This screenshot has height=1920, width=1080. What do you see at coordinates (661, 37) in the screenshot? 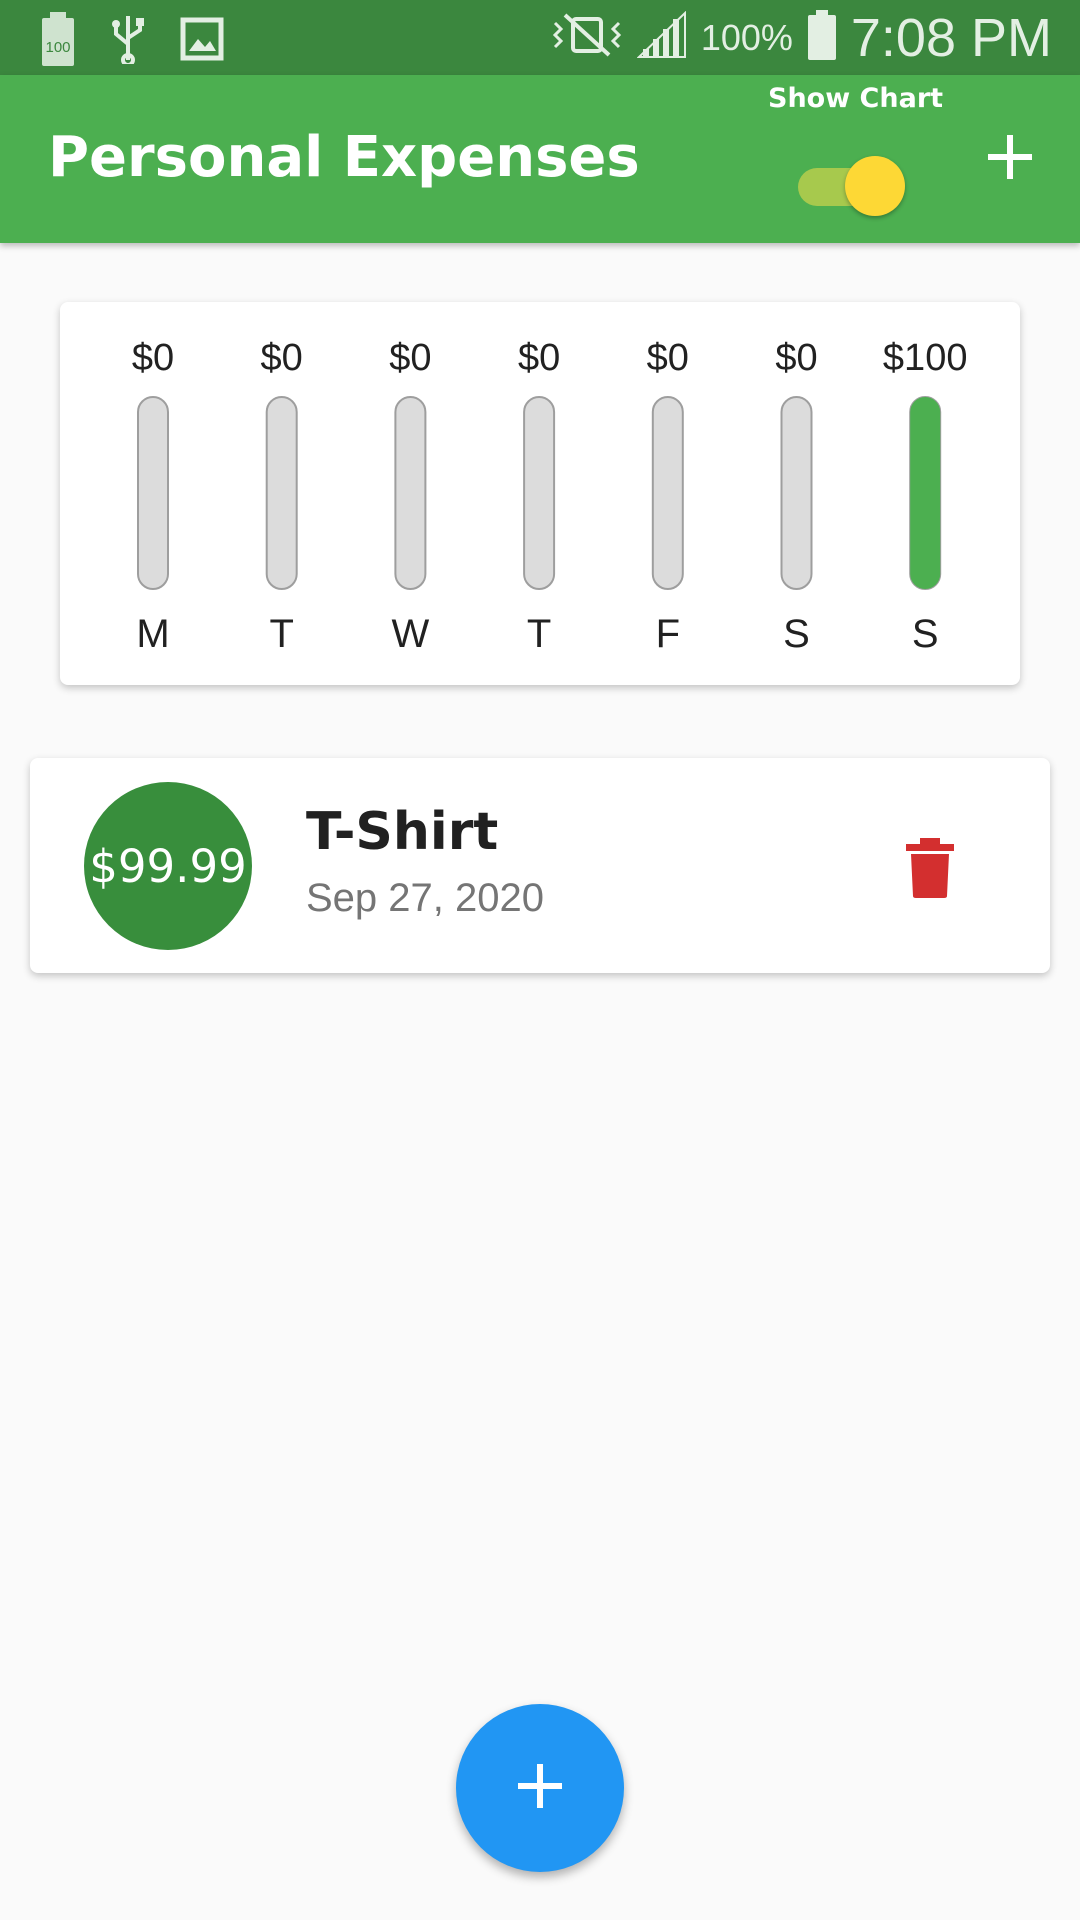
I see `signal-icon` at bounding box center [661, 37].